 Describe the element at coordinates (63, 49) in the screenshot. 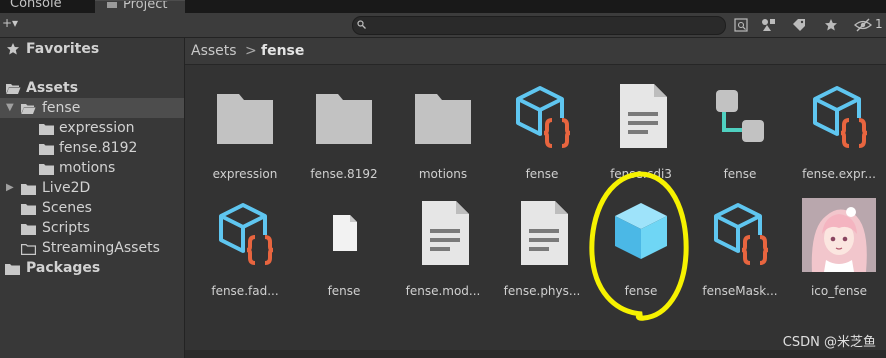

I see `tree-label: Favorites` at that location.